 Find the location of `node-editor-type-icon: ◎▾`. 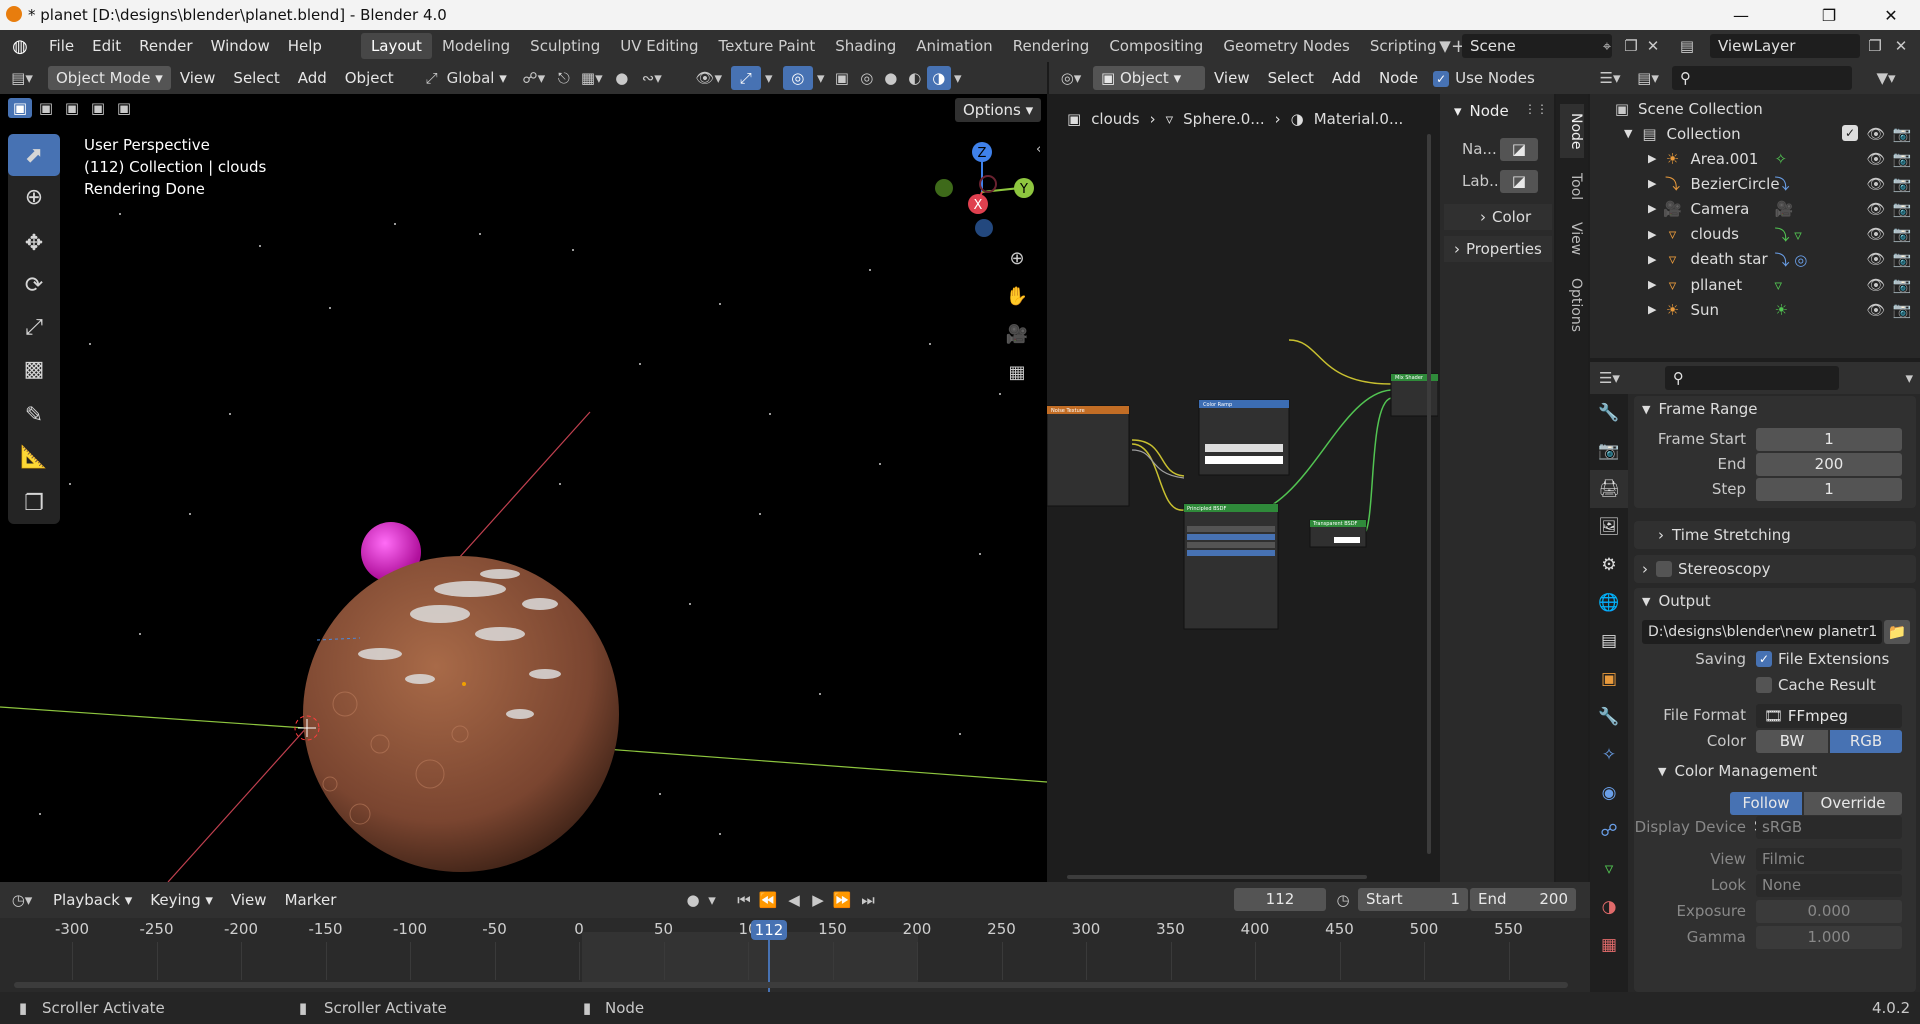

node-editor-type-icon: ◎▾ is located at coordinates (1071, 78).